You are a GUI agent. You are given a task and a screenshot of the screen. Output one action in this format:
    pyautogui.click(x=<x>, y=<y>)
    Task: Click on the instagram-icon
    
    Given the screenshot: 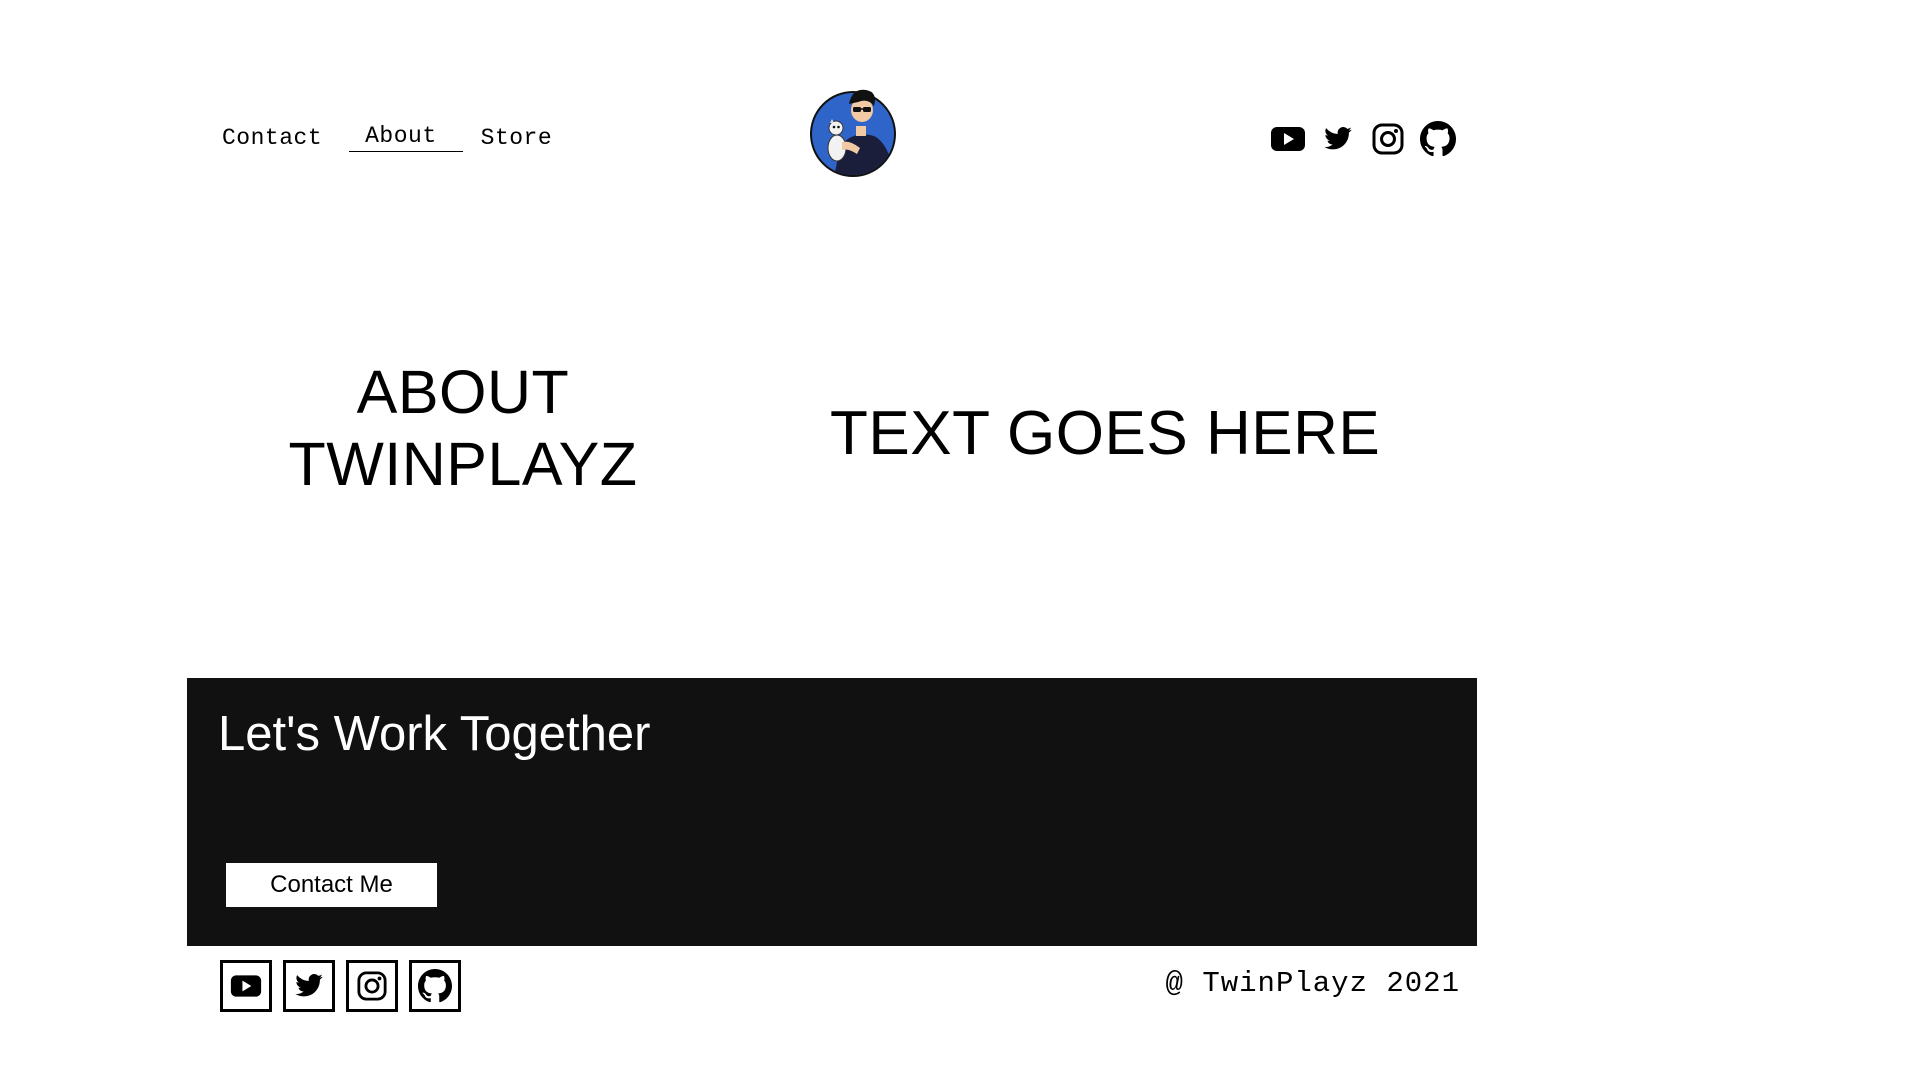 What is the action you would take?
    pyautogui.click(x=1388, y=139)
    